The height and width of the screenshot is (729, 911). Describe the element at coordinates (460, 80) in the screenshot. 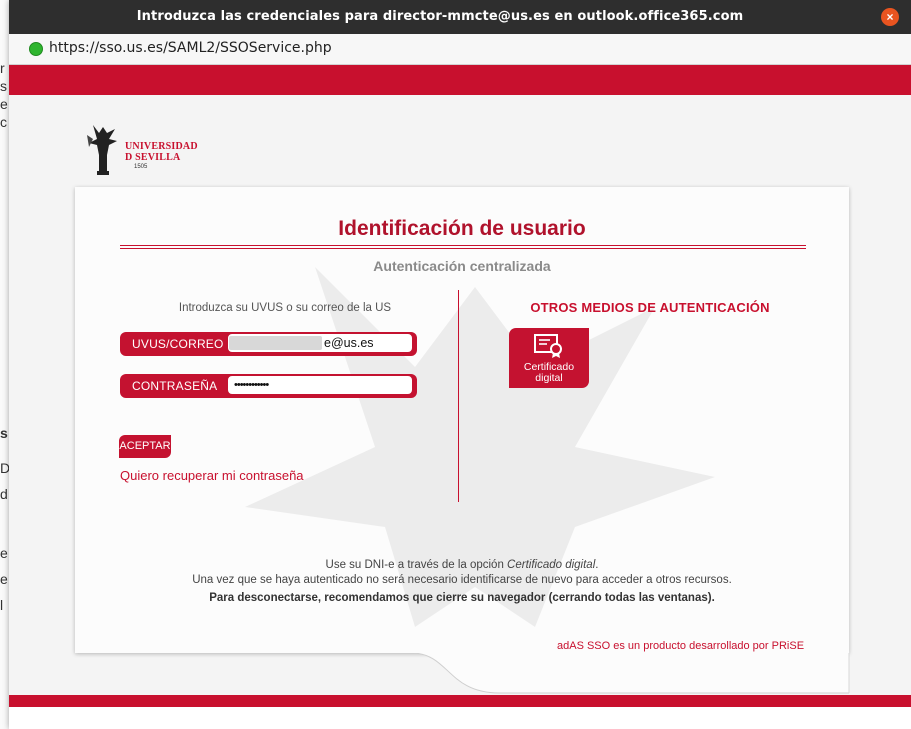

I see `top-red-band` at that location.